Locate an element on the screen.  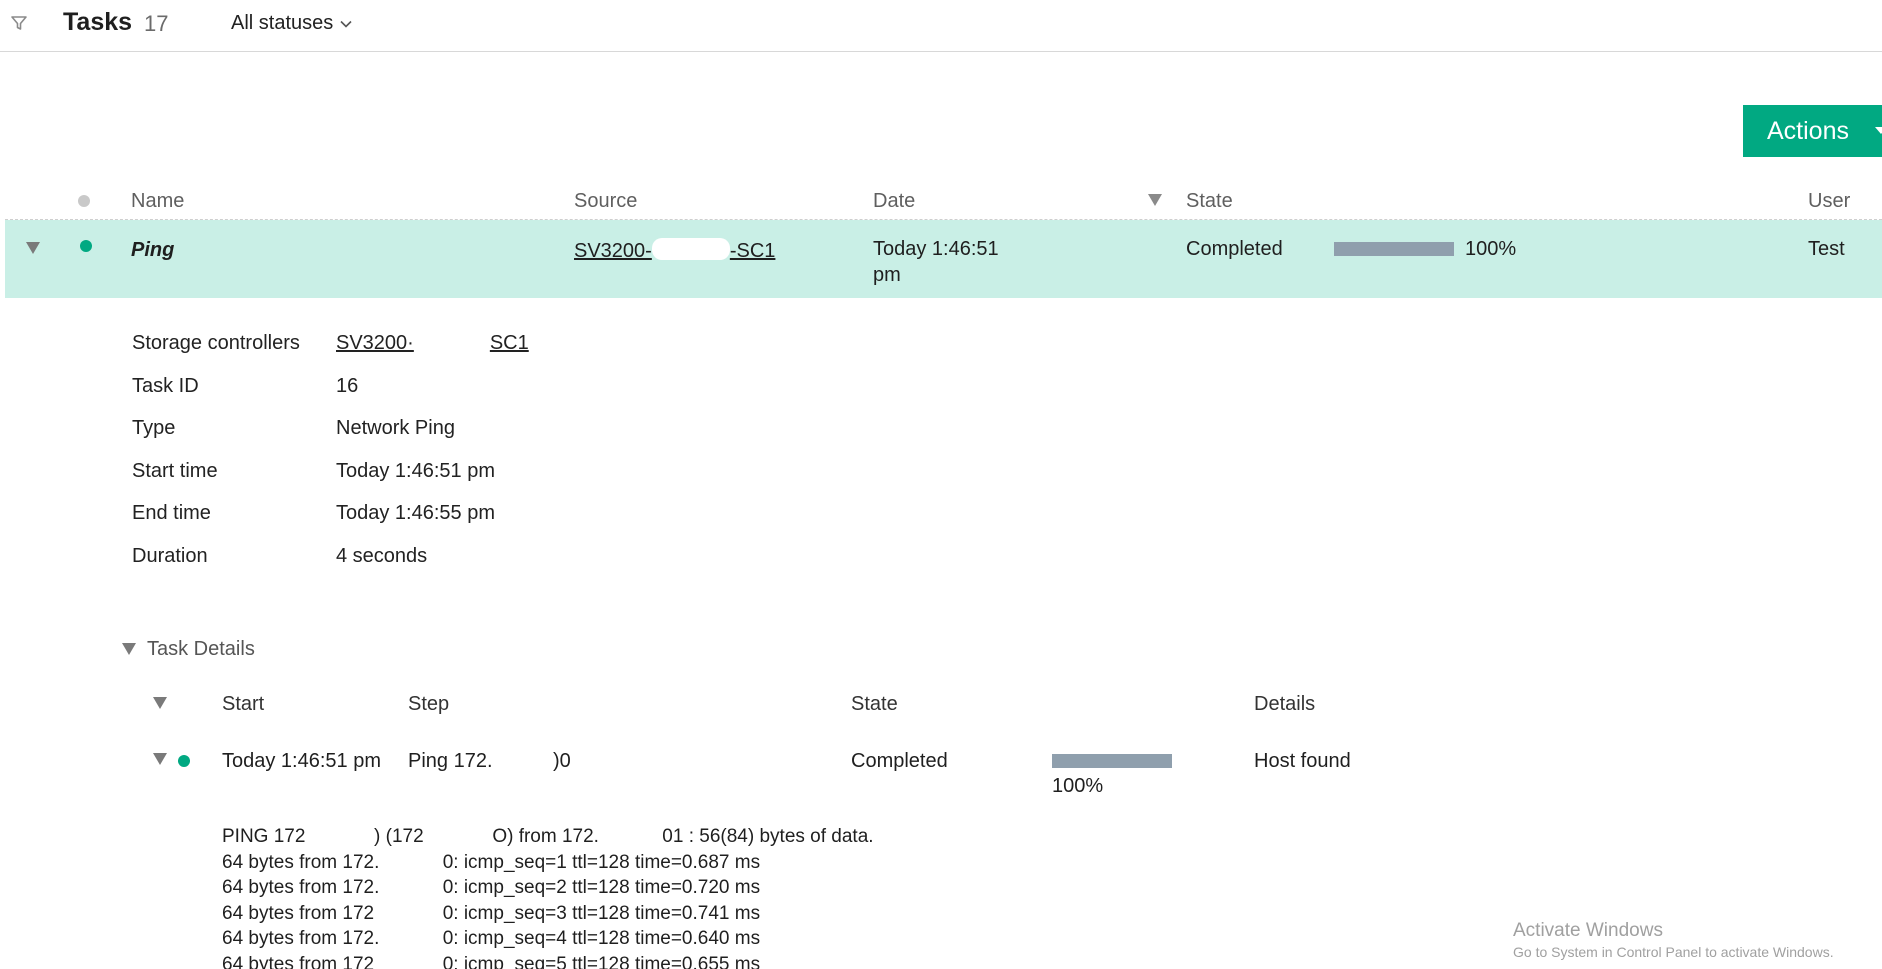
watermark-title: Activate Windows is located at coordinates (1588, 930).